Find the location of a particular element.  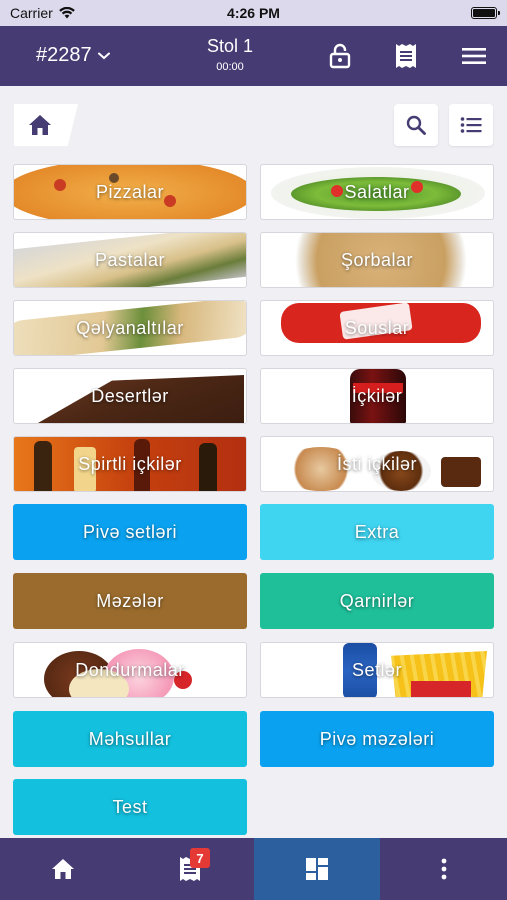

category-label: Pivə məzələri is located at coordinates (377, 738).